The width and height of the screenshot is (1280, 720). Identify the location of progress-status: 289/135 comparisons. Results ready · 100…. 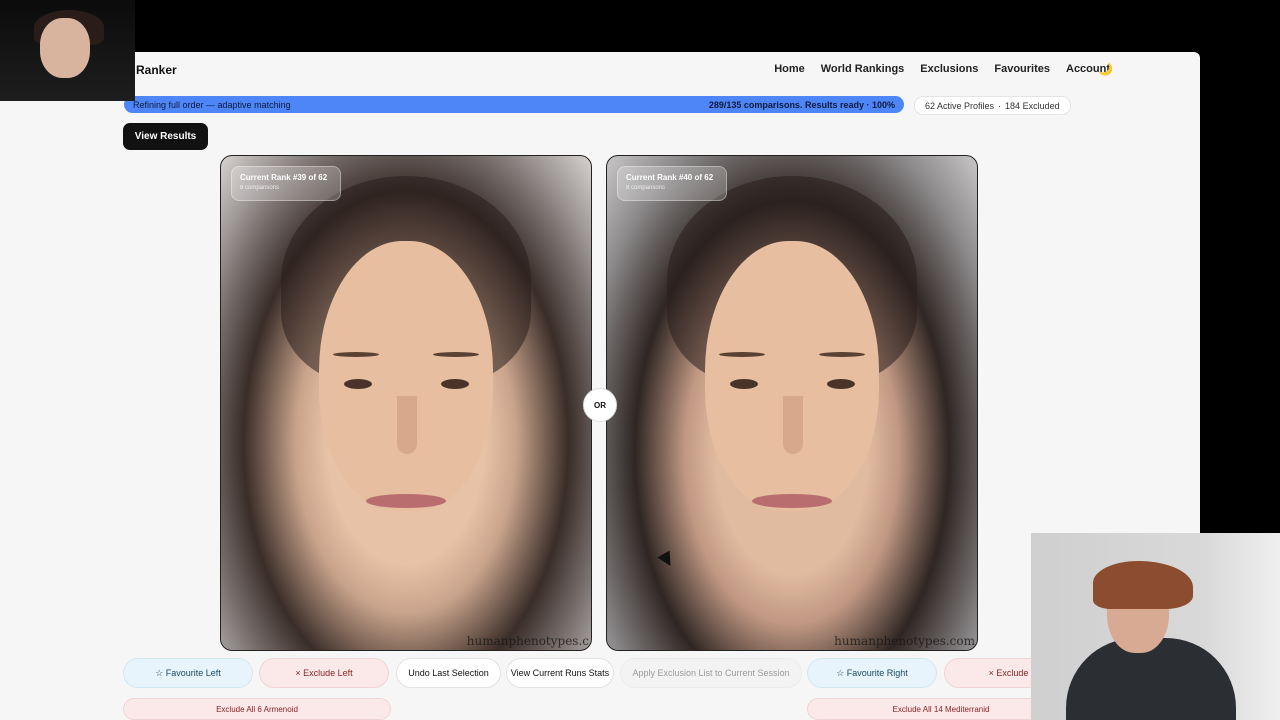
(801, 104).